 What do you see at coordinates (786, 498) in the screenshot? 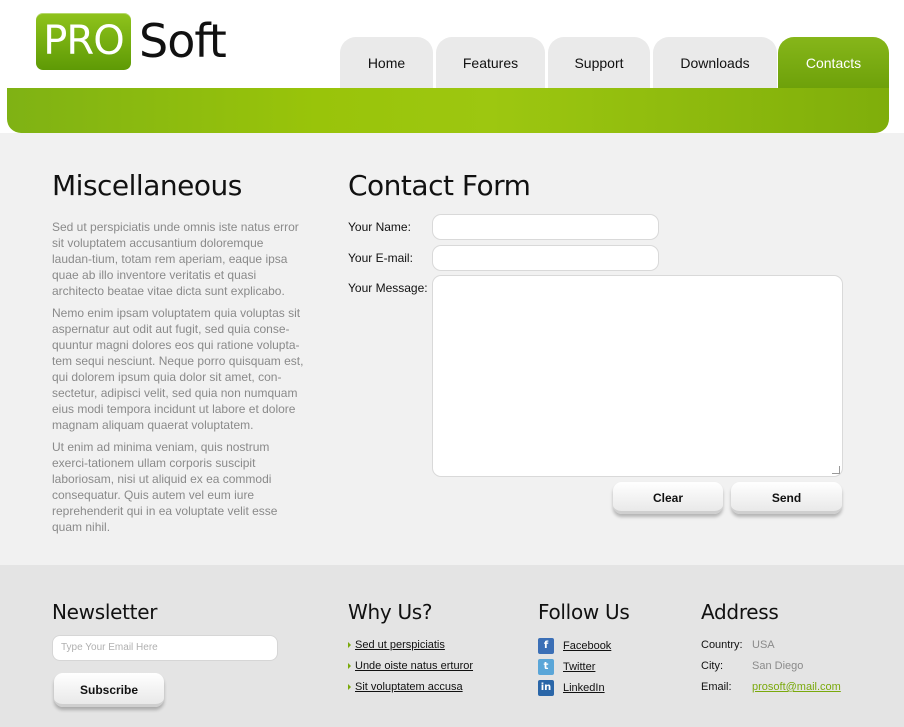
I see `send-button: Send` at bounding box center [786, 498].